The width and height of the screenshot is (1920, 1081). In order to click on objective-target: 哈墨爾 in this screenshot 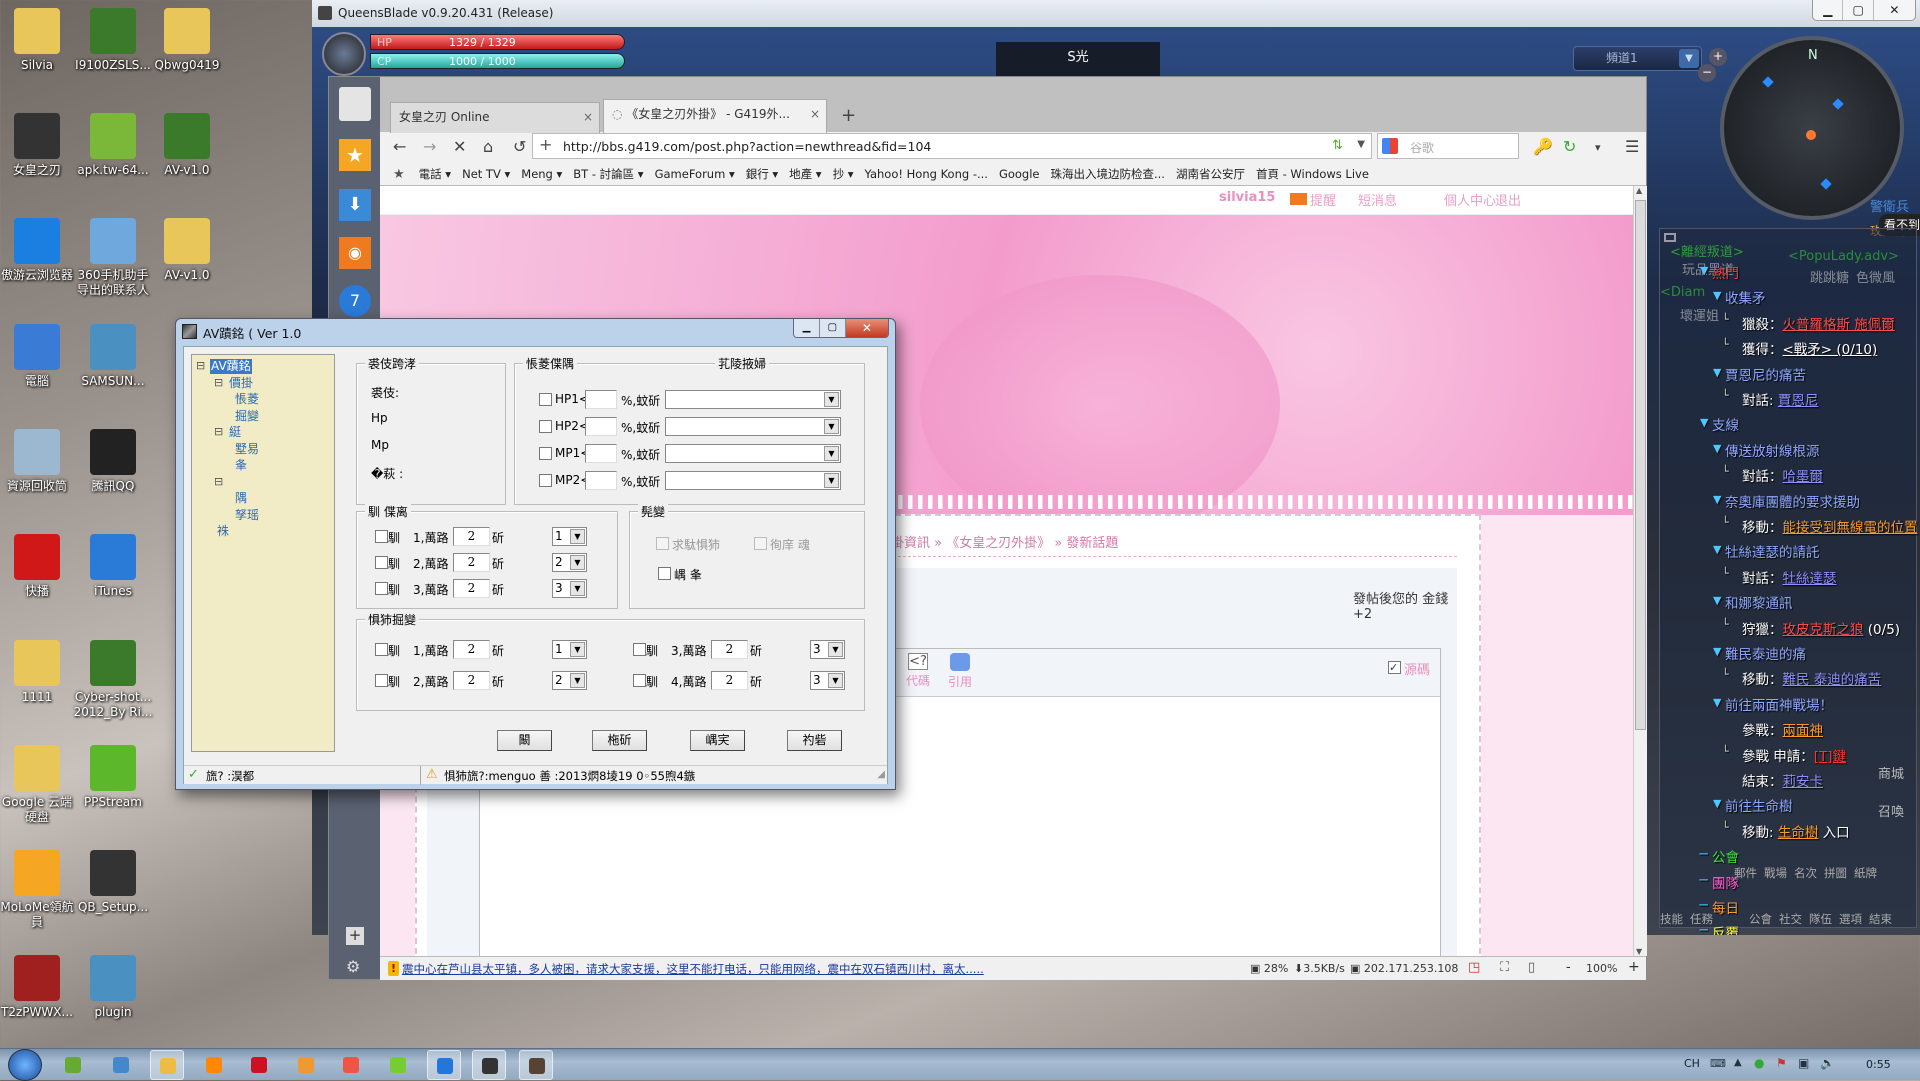, I will do `click(1803, 477)`.